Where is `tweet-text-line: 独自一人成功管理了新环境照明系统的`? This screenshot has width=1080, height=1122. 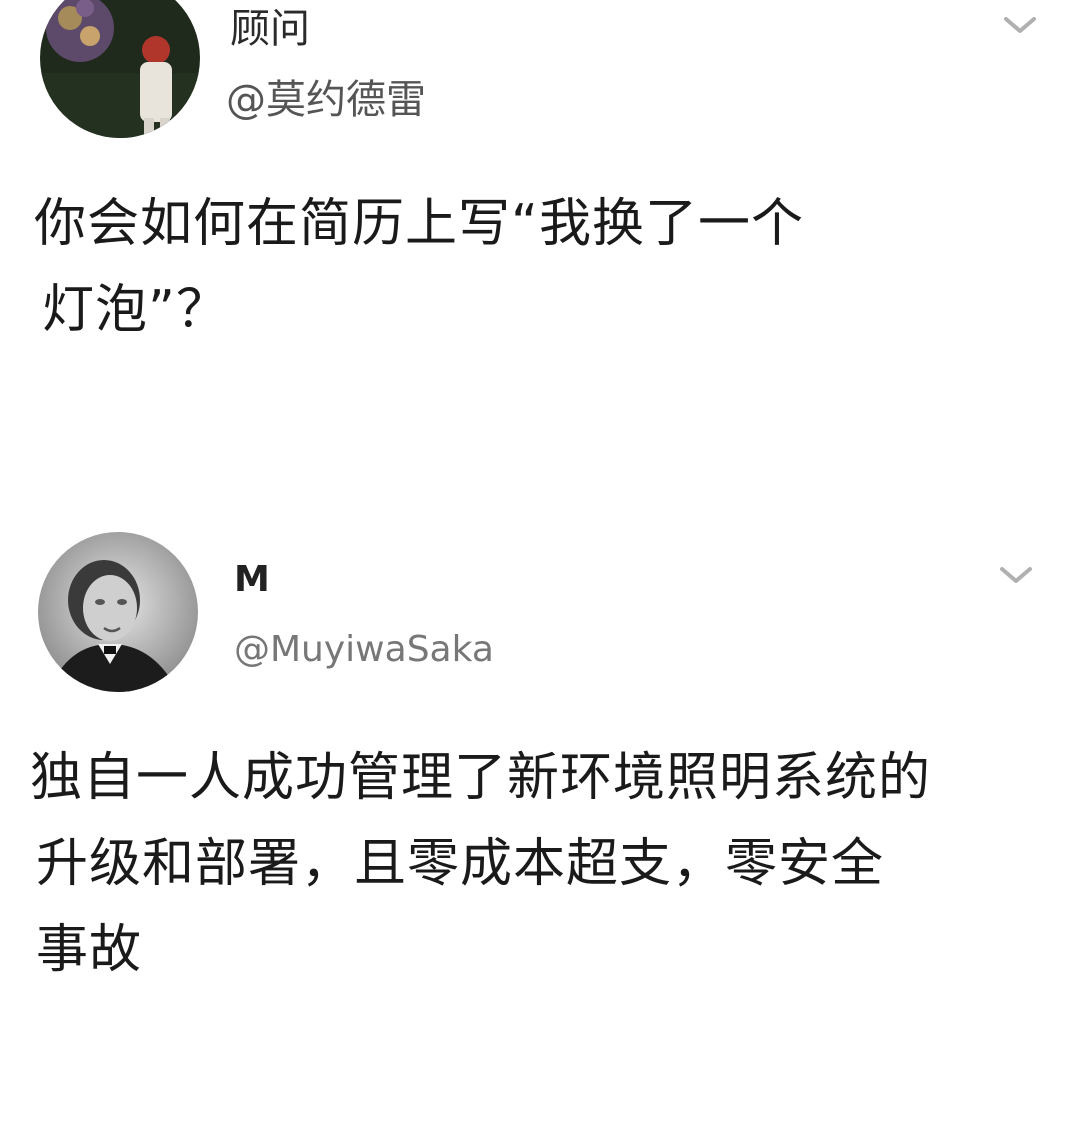 tweet-text-line: 独自一人成功管理了新环境照明系统的 is located at coordinates (481, 778).